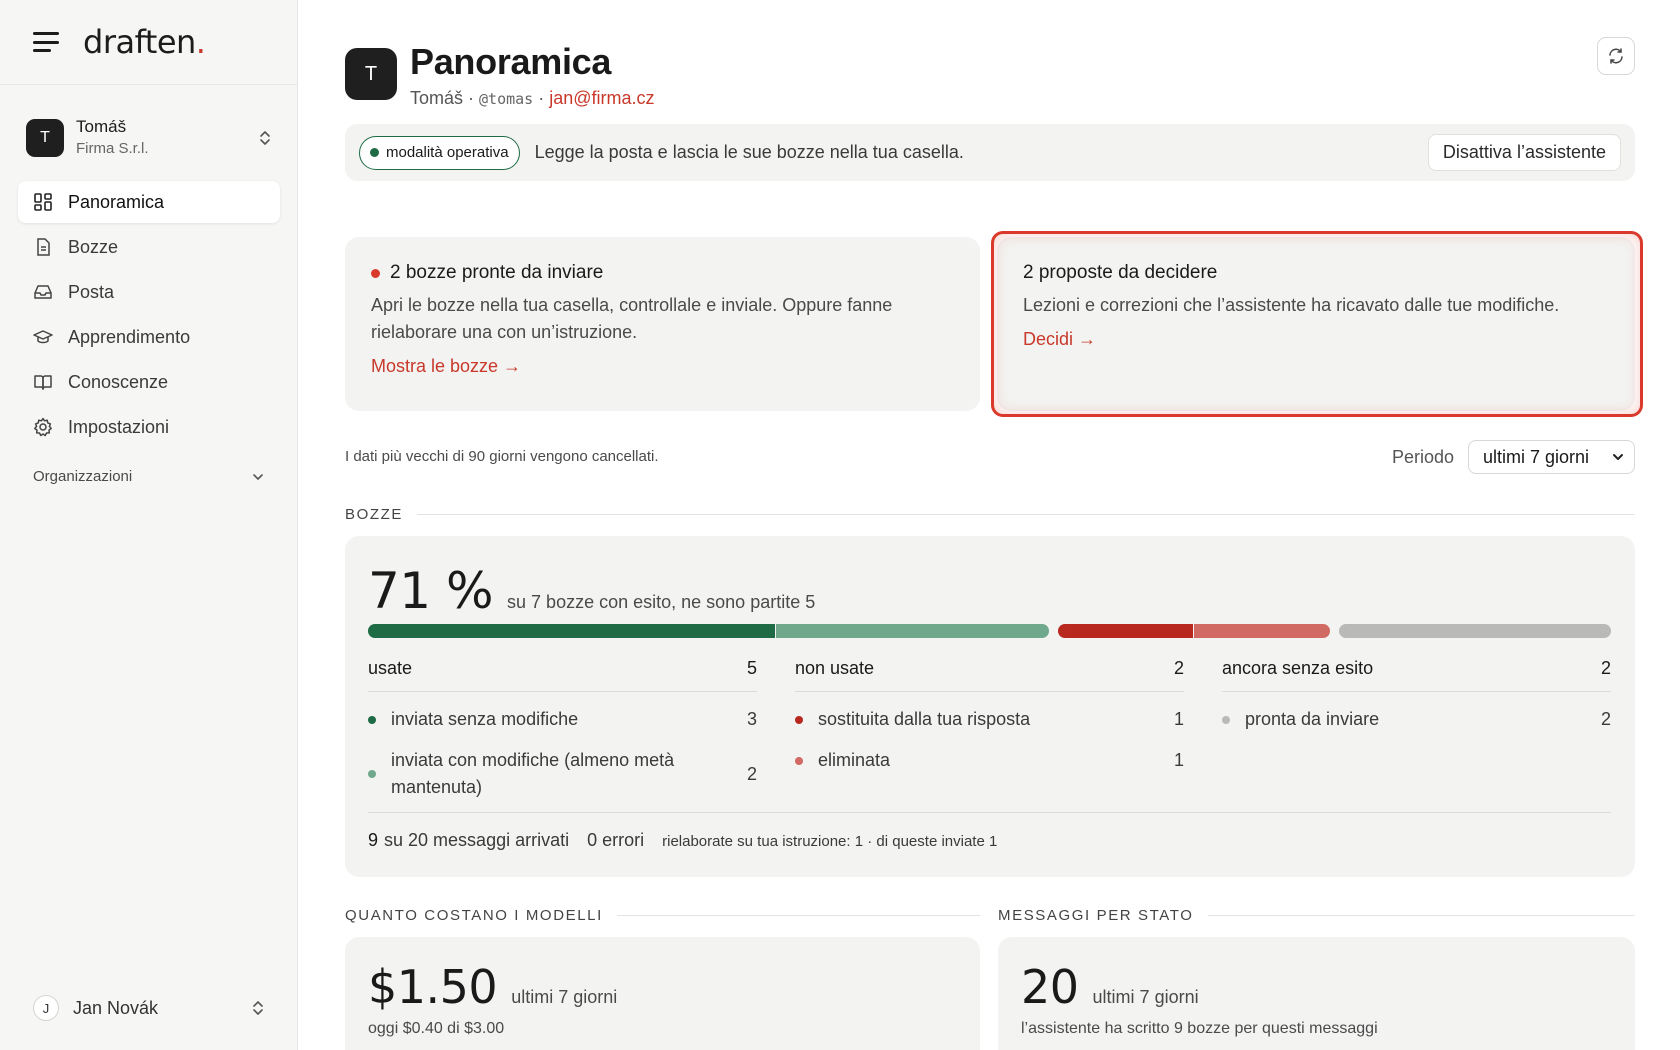 The image size is (1680, 1050). I want to click on period-select: ultimi 7 giorni, so click(1551, 457).